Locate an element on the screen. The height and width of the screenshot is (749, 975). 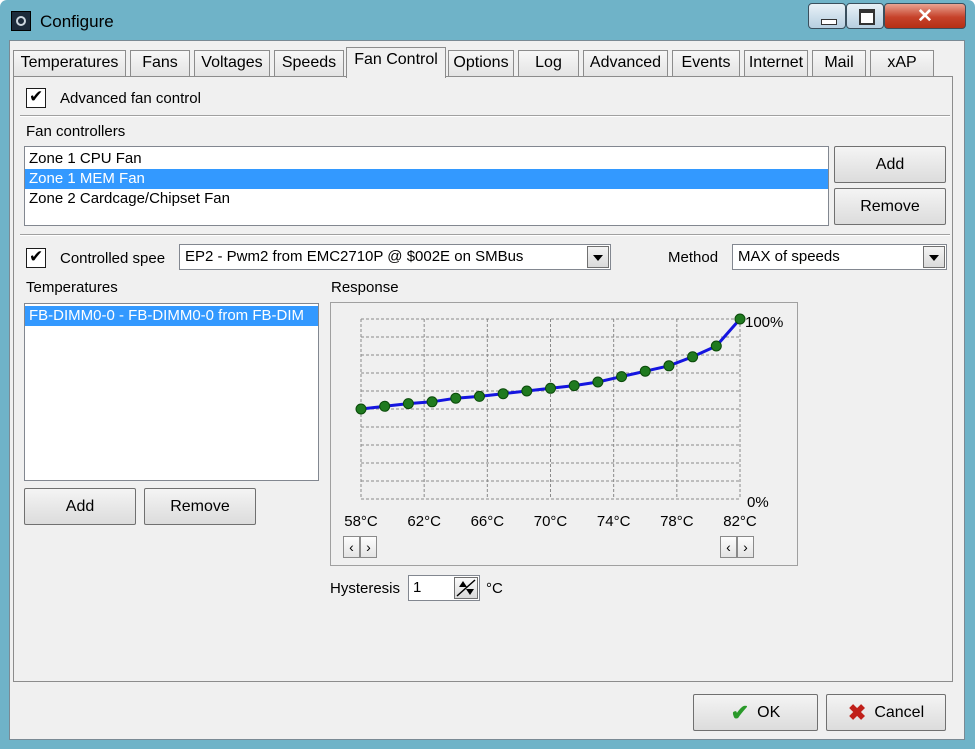
ok-button: ✔ OK is located at coordinates (755, 712).